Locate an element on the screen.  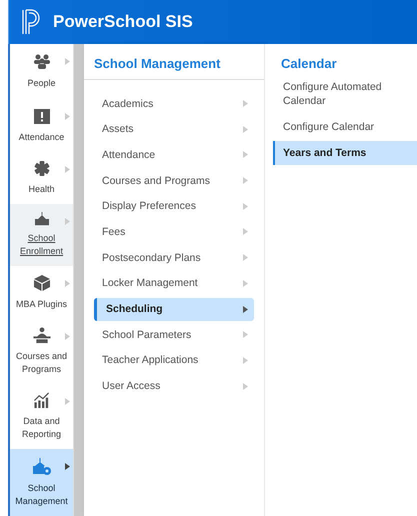
submenu-item: Years and Terms is located at coordinates (345, 153).